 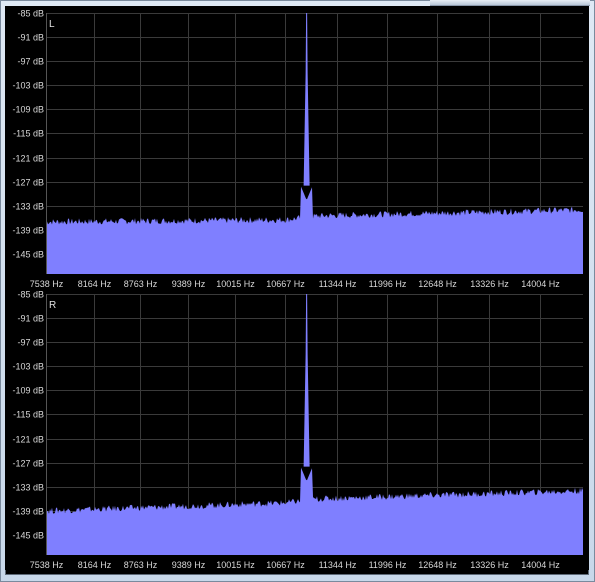 What do you see at coordinates (52, 24) in the screenshot?
I see `channel-label: L` at bounding box center [52, 24].